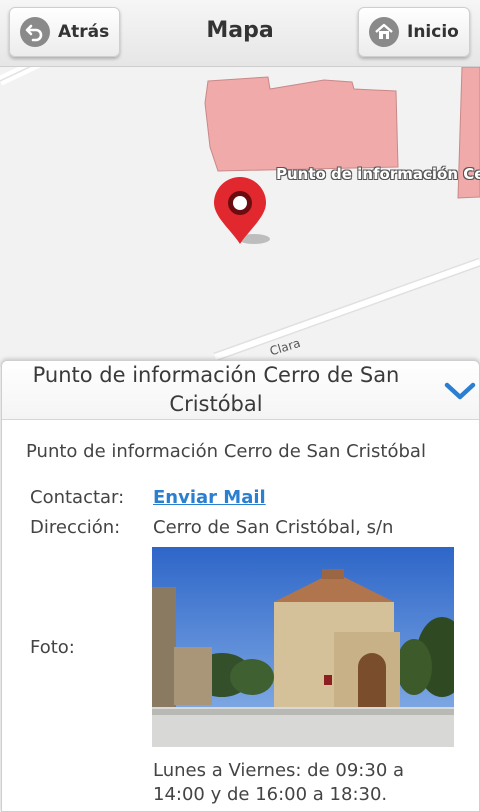 This screenshot has width=480, height=812. Describe the element at coordinates (346, 309) in the screenshot. I see `road-inner` at that location.